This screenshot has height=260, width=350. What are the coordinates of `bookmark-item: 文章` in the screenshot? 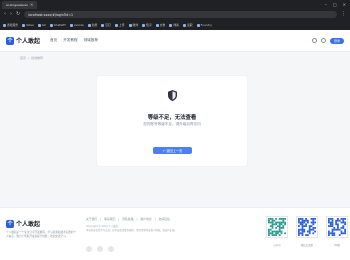 It's located at (160, 25).